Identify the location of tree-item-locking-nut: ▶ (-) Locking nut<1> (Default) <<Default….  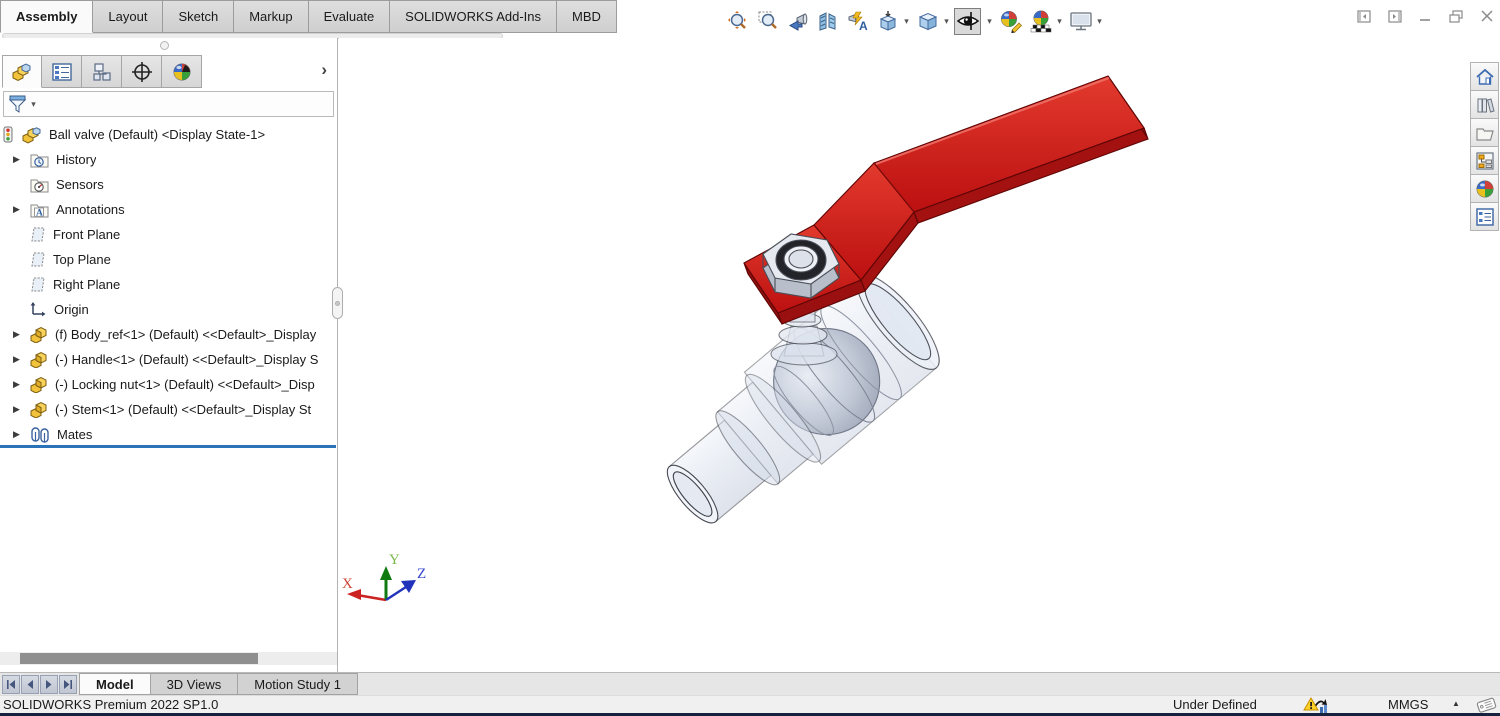
(168, 384).